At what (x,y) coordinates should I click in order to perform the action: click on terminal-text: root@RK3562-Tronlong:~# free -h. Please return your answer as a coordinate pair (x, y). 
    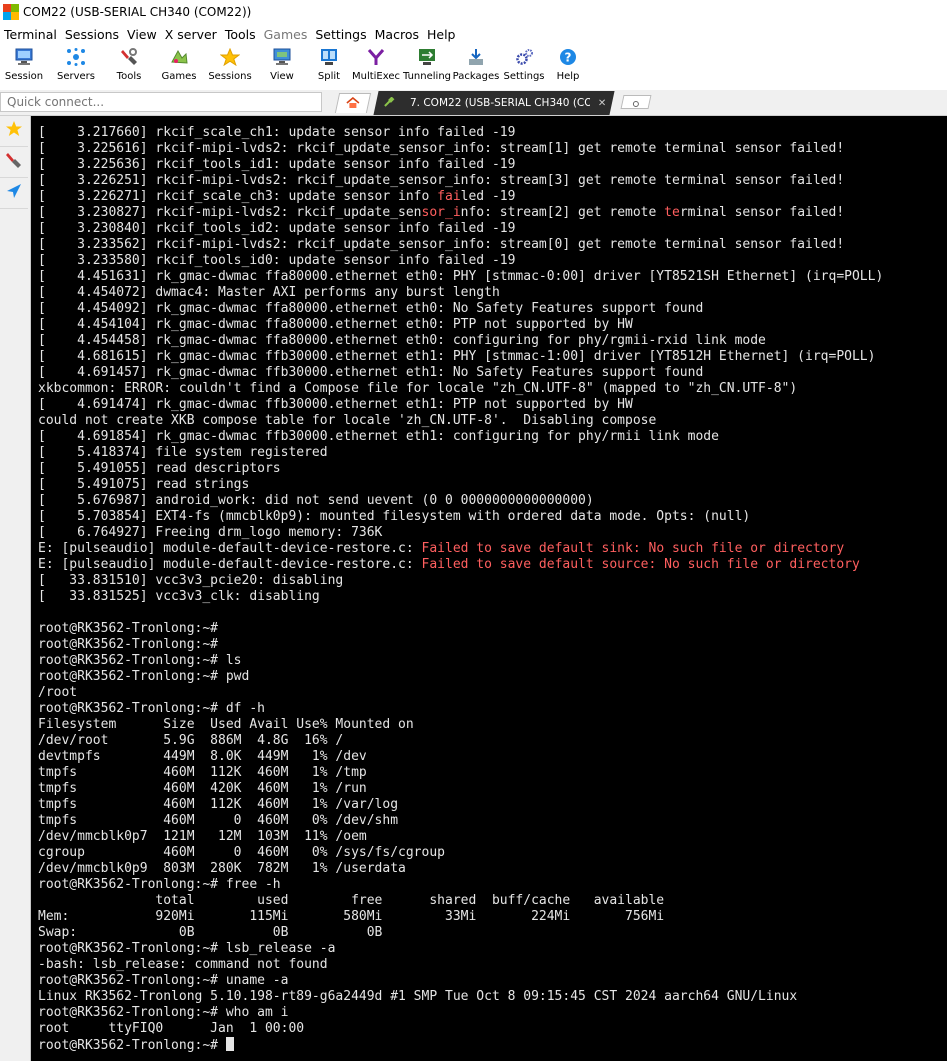
    Looking at the image, I should click on (159, 884).